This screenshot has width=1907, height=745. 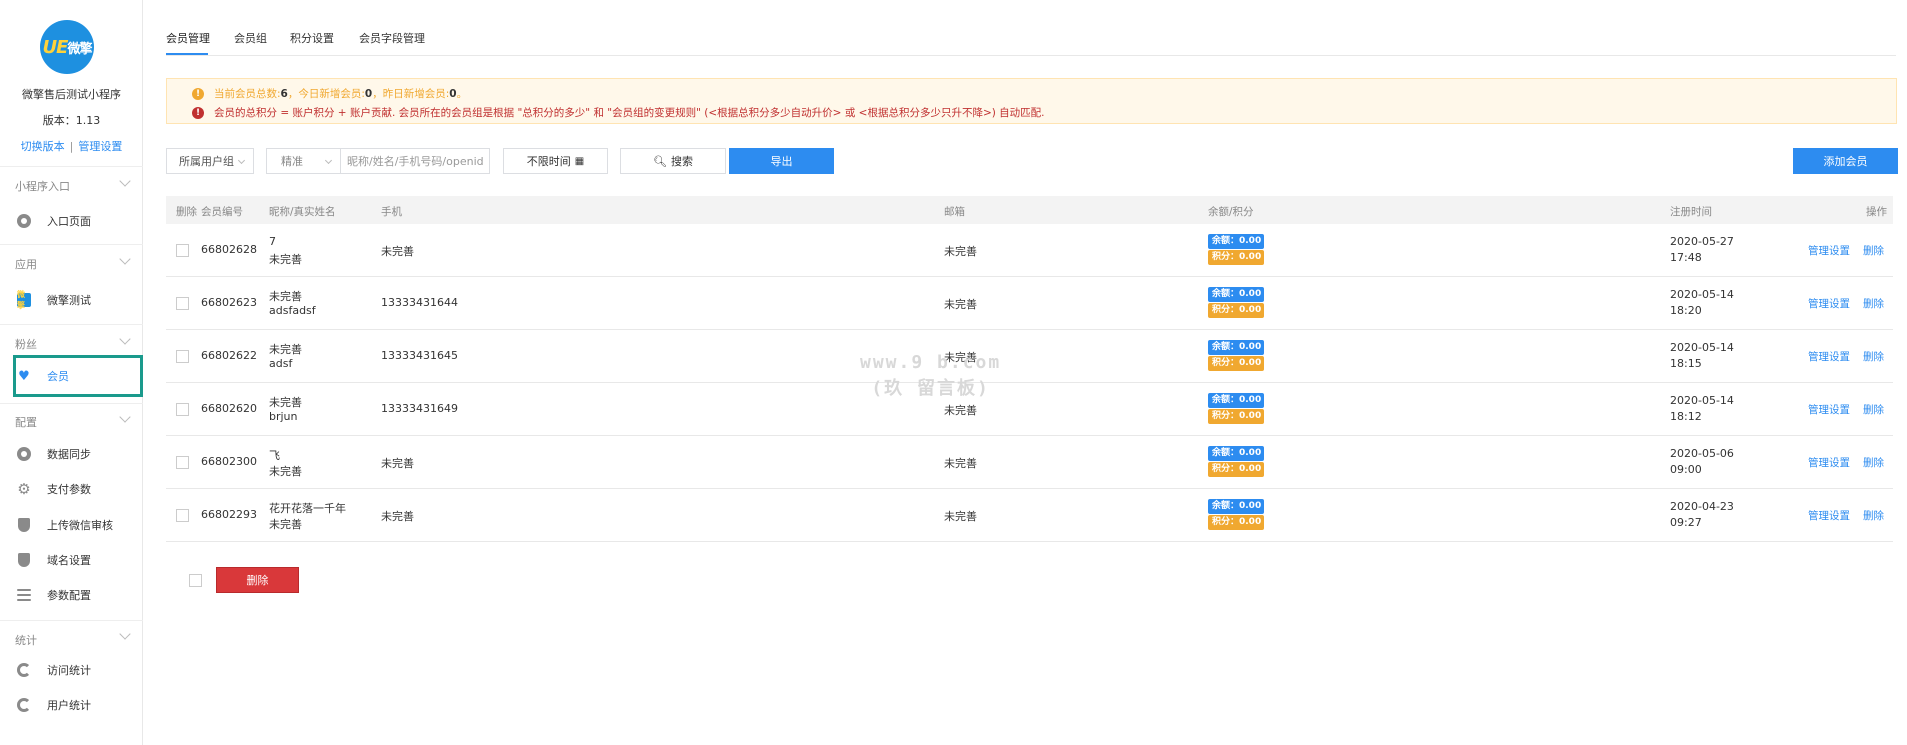 I want to click on member-id: 66802628, so click(x=229, y=249).